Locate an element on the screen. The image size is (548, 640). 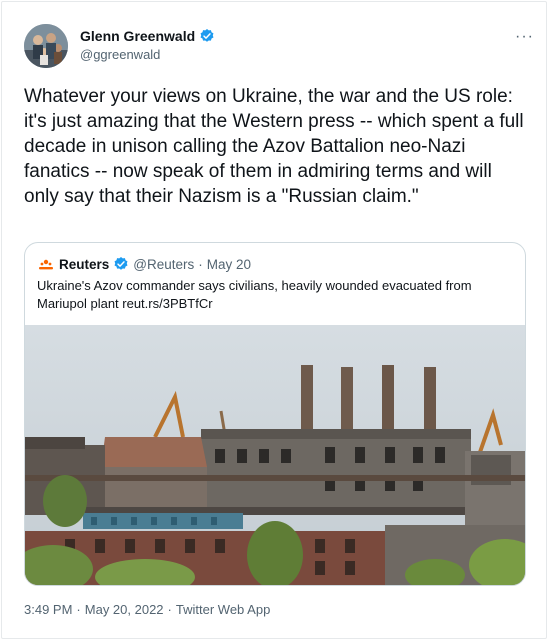
source-app-link: Twitter Web App is located at coordinates (223, 609).